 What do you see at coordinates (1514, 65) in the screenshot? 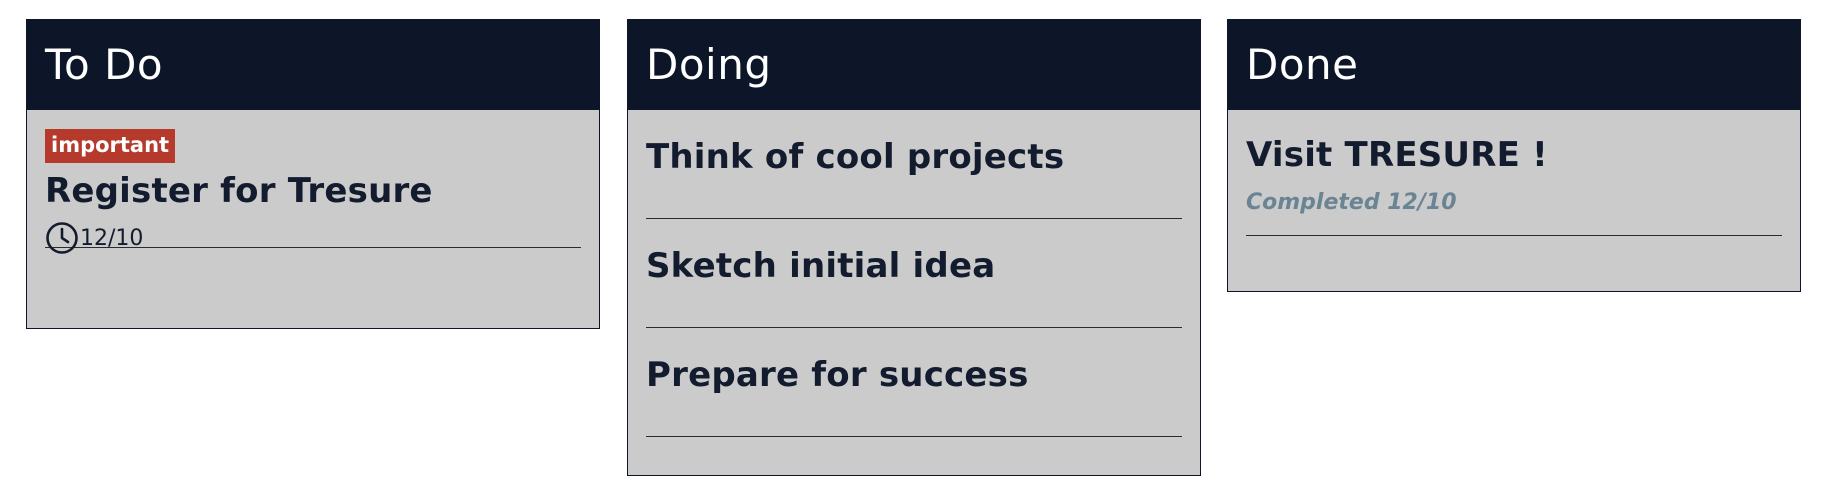
I see `column-header-done: Done` at bounding box center [1514, 65].